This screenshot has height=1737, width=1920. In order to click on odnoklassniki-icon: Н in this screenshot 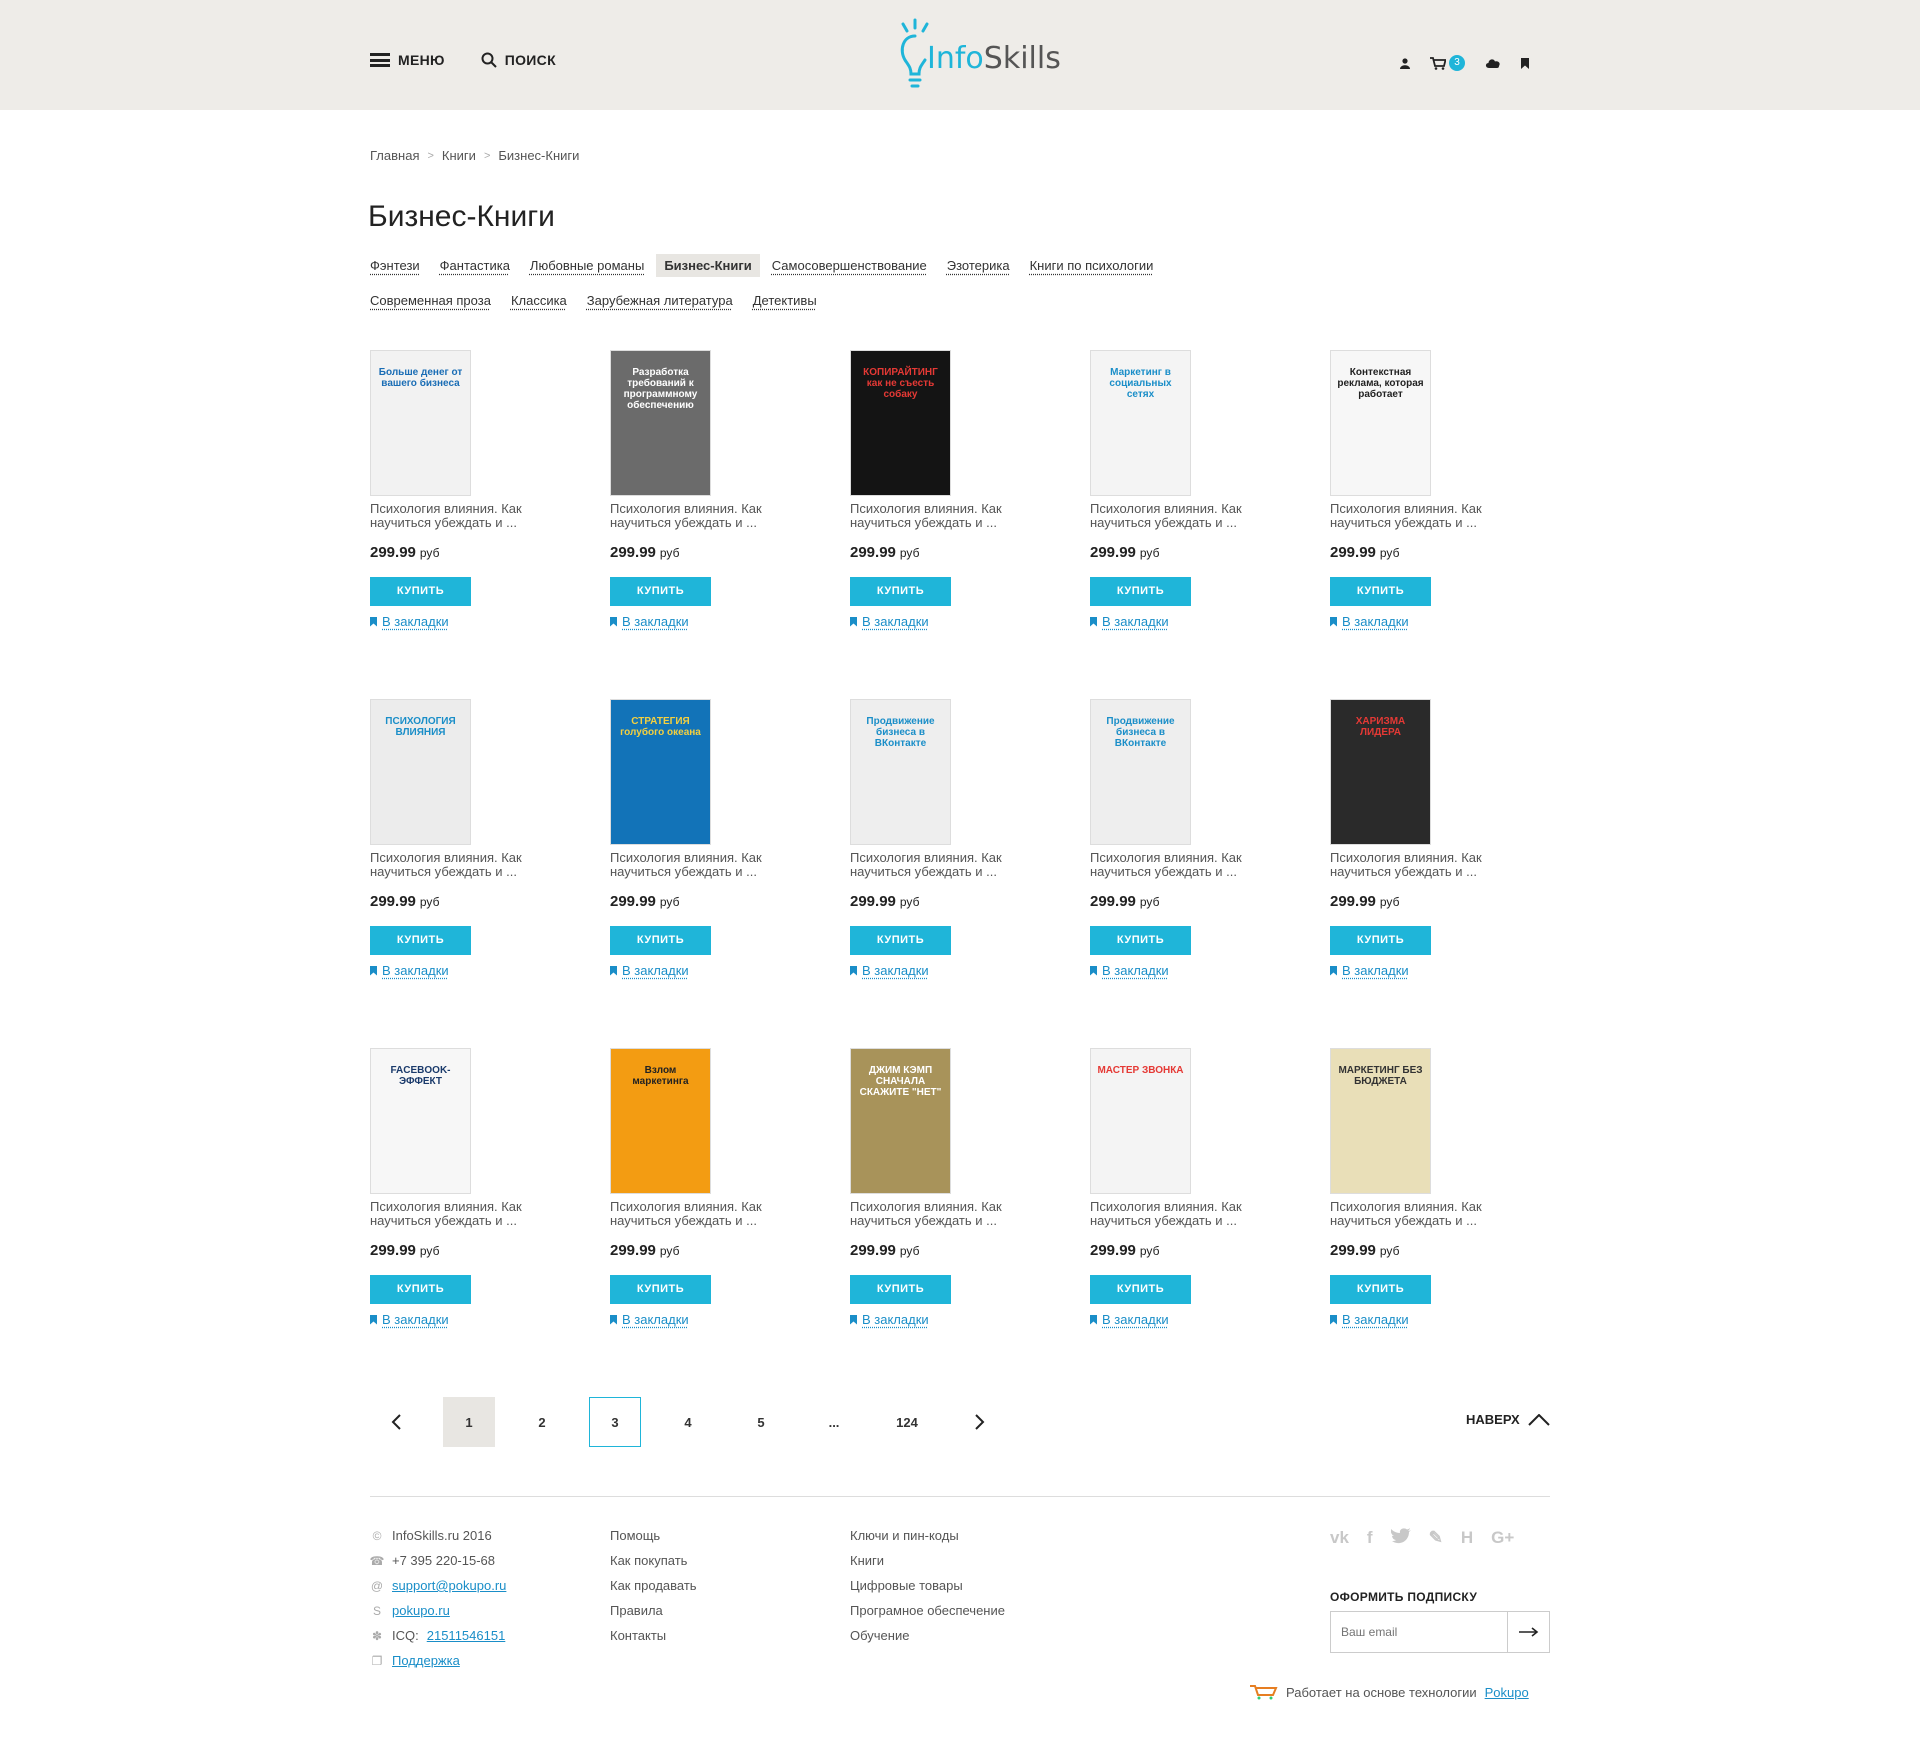, I will do `click(1467, 1538)`.